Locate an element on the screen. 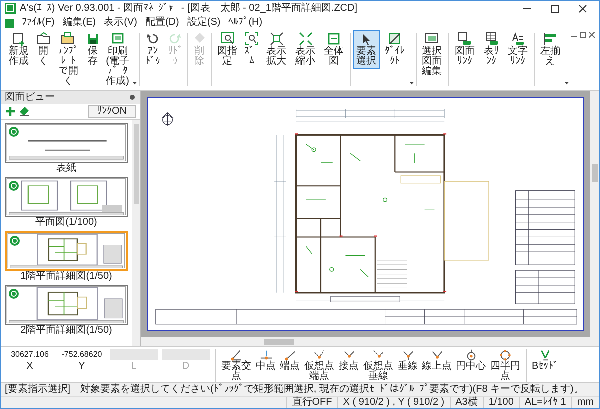  toolbar-button: ｱﾝﾄﾞｩ is located at coordinates (153, 49).